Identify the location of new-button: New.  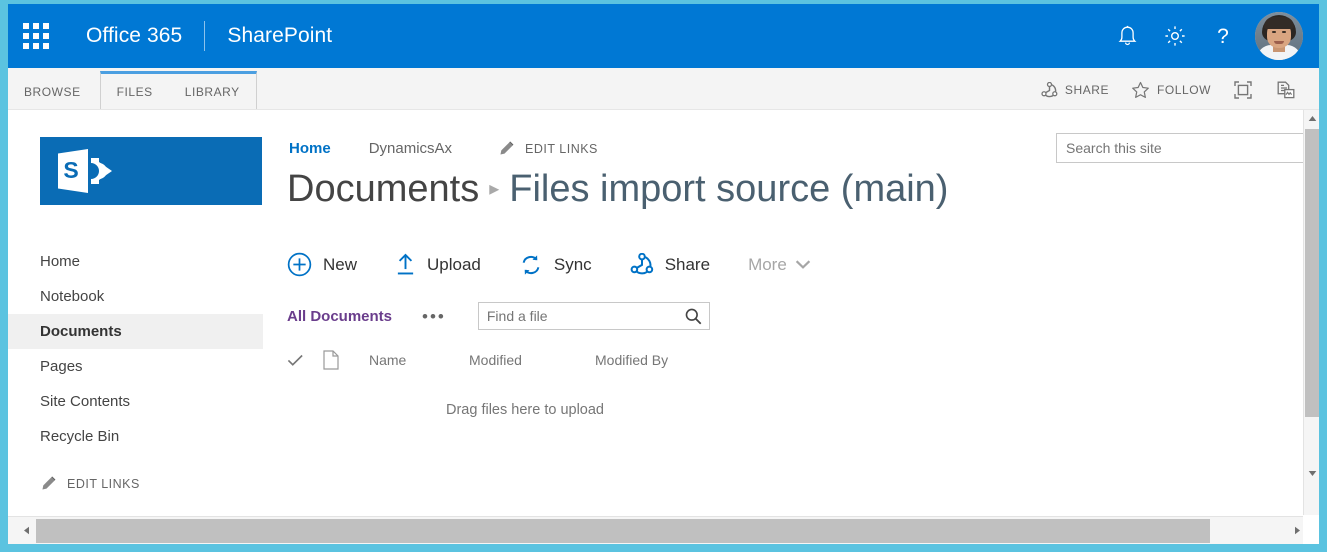
(322, 264).